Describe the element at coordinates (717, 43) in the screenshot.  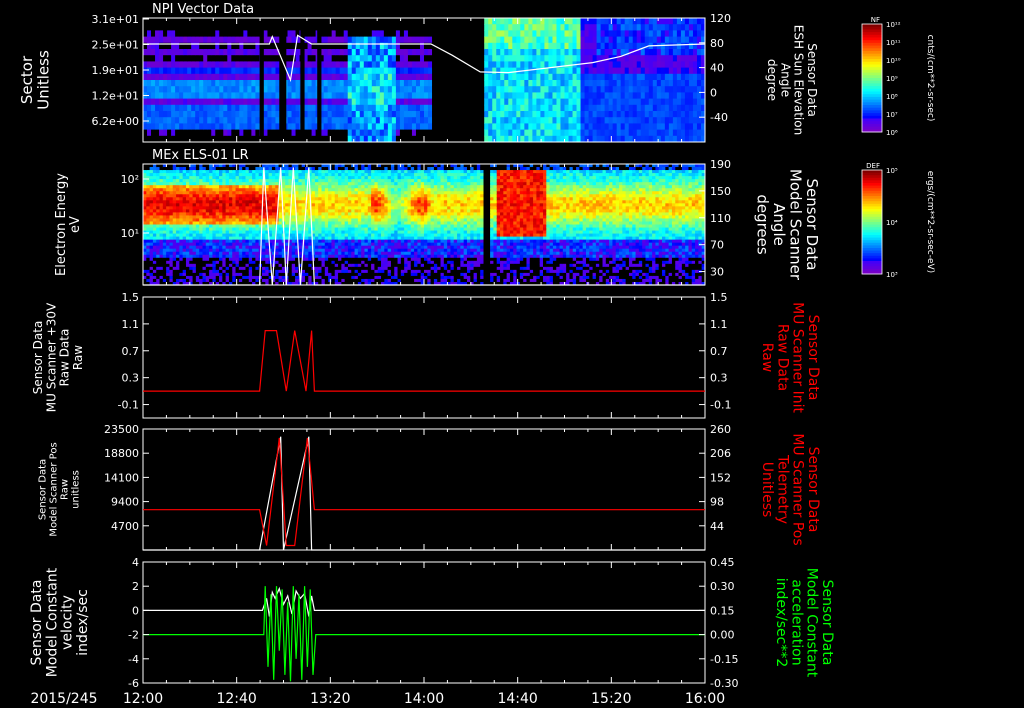
I see `tick-label: 80` at that location.